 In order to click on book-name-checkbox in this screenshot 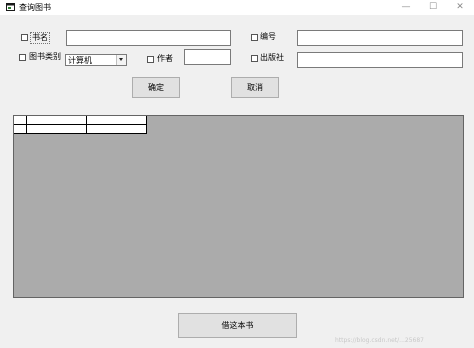, I will do `click(24, 37)`.